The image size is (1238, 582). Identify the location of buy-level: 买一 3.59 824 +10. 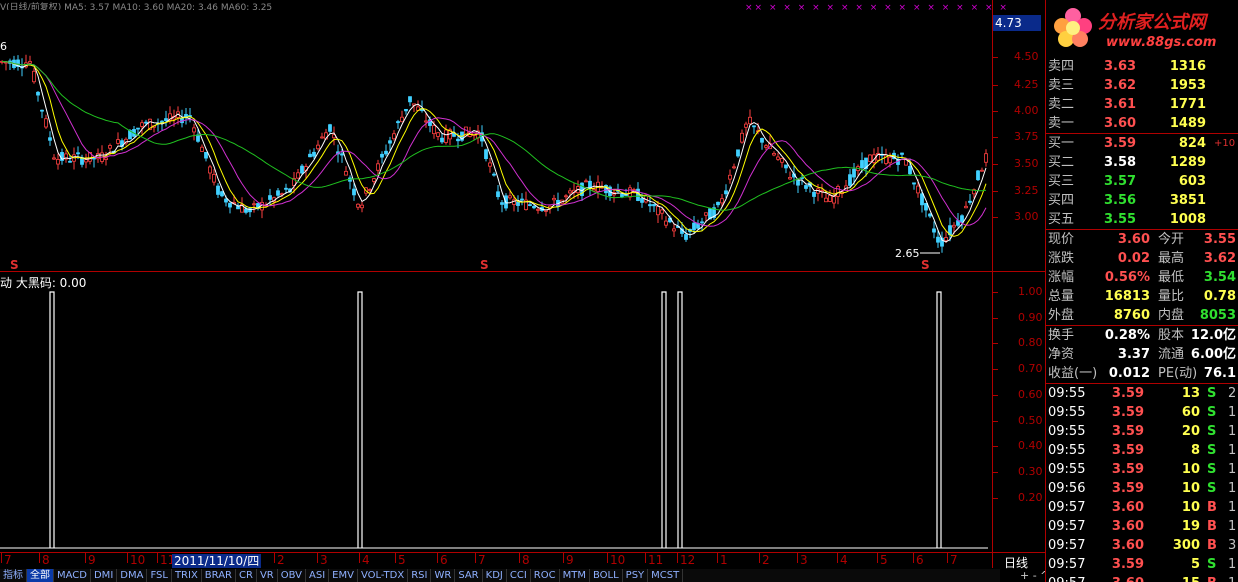
(1142, 143).